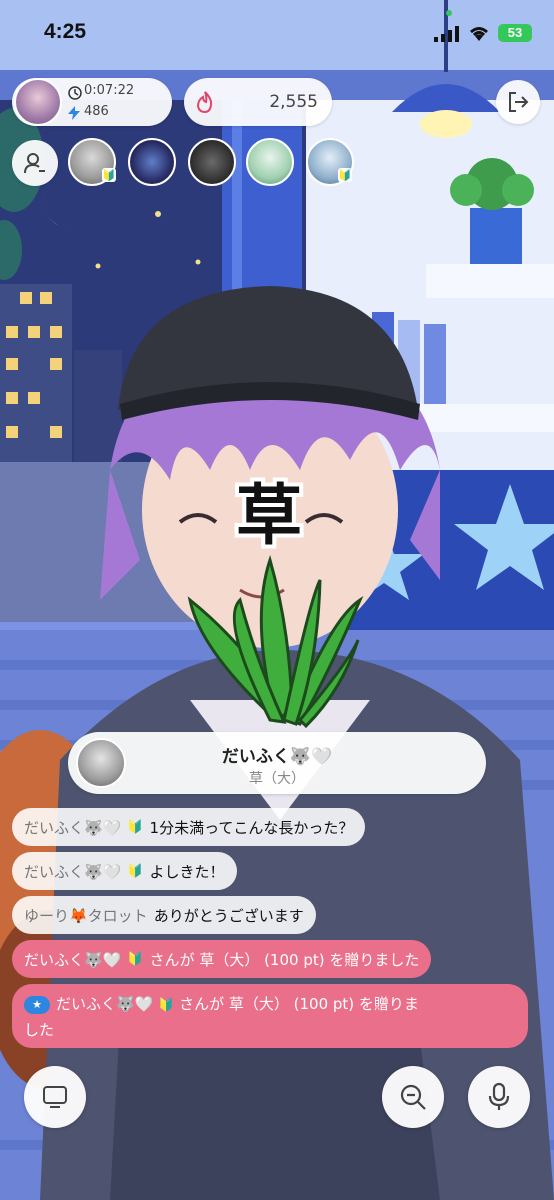  Describe the element at coordinates (299, 1004) in the screenshot. I see `chat-text: さんが 草（大） (100 pt) を贈りま` at that location.